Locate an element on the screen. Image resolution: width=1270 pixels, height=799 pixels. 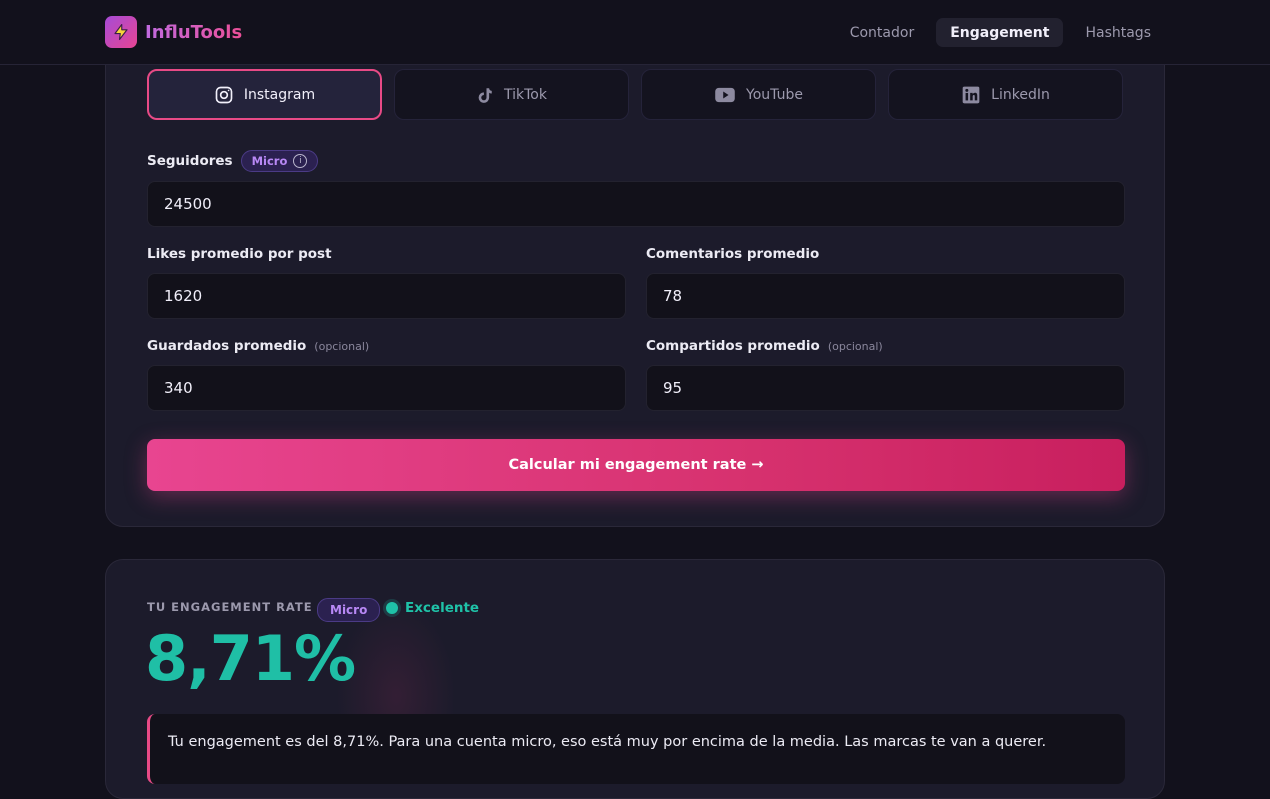
brand-logo: InfluTools is located at coordinates (173, 32).